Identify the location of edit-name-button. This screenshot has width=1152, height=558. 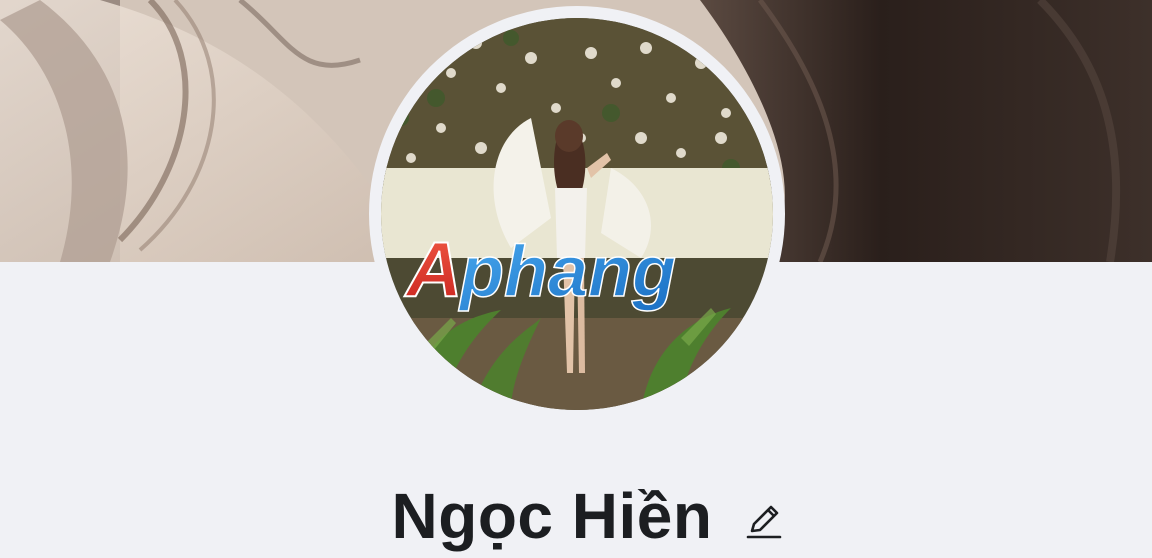
(764, 521).